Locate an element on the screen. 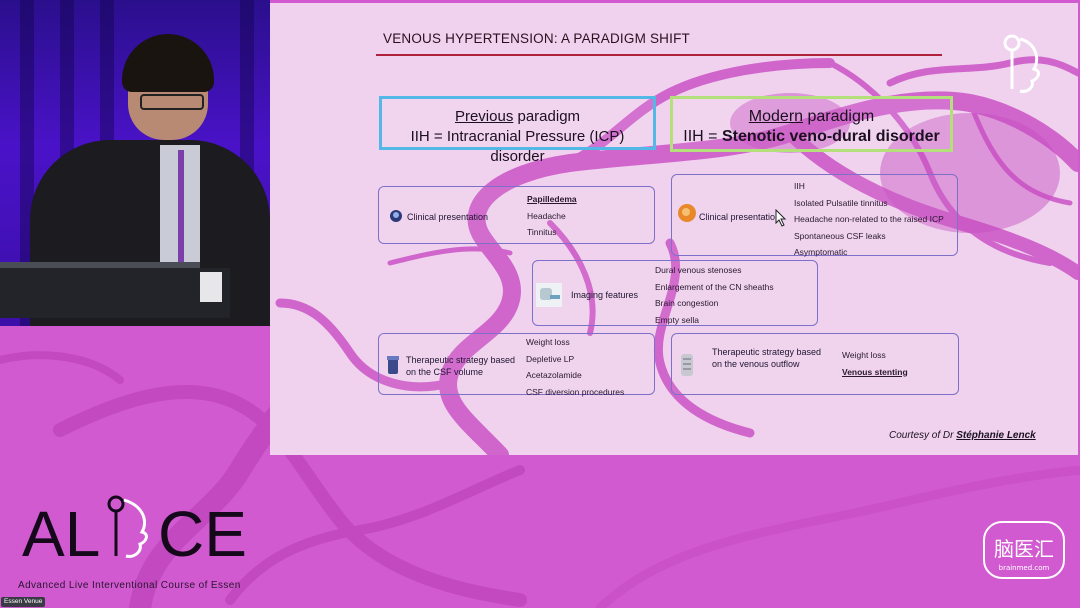  modern-paradigm-line: IIH = Stenotic veno-dural disorder is located at coordinates (811, 137).